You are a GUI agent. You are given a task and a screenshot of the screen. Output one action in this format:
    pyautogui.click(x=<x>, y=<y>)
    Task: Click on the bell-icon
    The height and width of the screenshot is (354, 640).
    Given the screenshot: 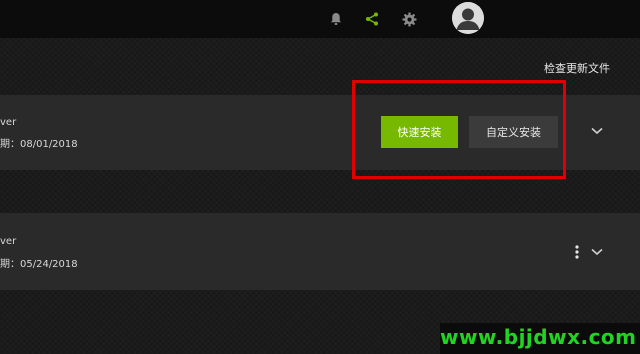 What is the action you would take?
    pyautogui.click(x=336, y=19)
    